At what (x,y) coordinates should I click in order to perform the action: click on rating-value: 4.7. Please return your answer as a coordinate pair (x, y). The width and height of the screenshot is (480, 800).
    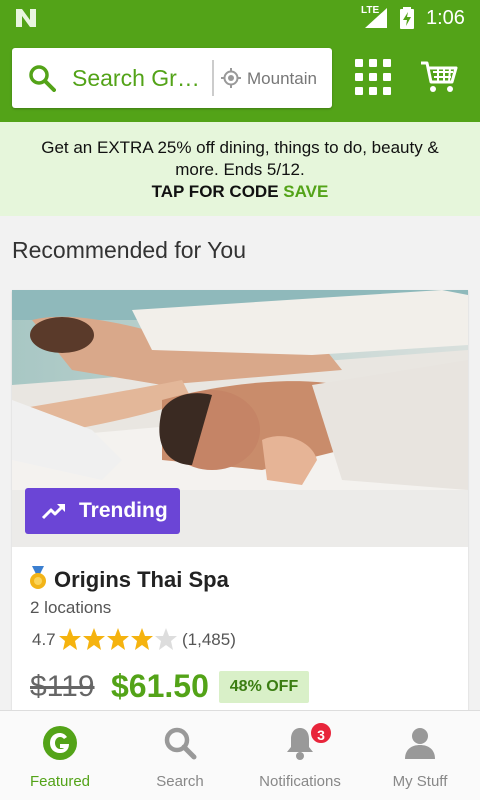
    Looking at the image, I should click on (44, 639).